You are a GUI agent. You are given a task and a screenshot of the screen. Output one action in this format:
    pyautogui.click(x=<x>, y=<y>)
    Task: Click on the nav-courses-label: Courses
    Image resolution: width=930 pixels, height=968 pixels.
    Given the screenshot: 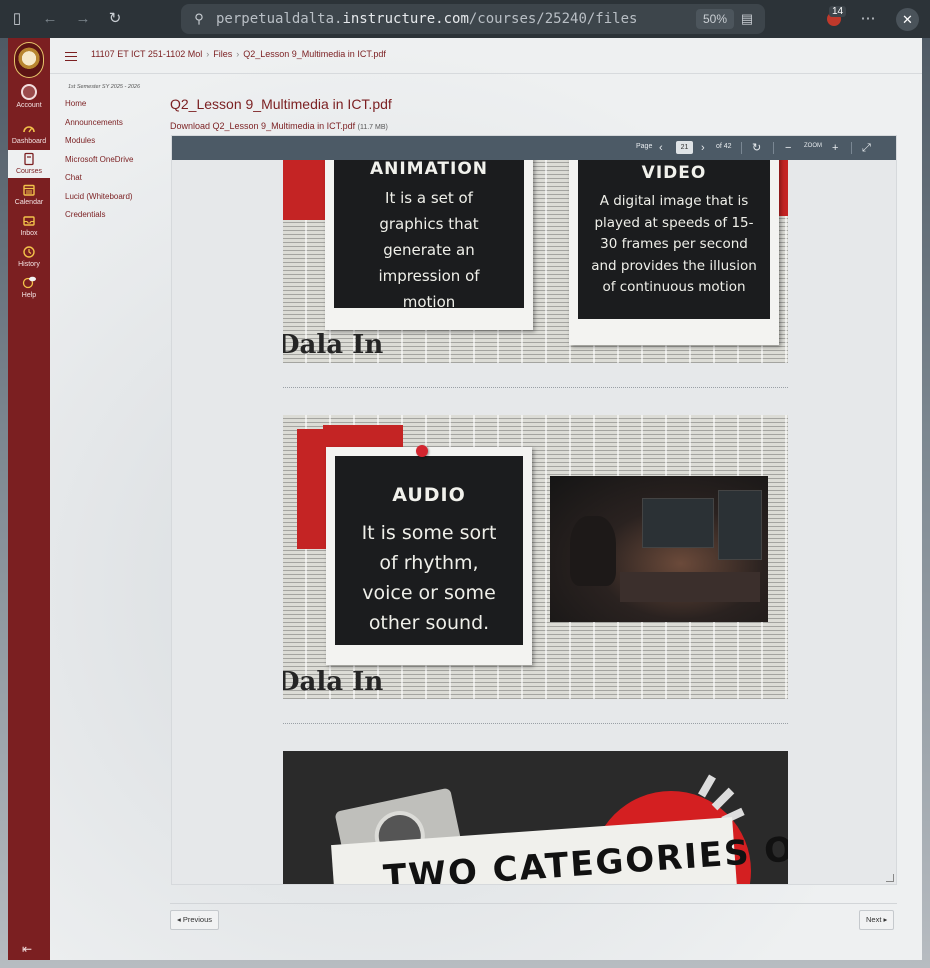 What is the action you would take?
    pyautogui.click(x=29, y=171)
    